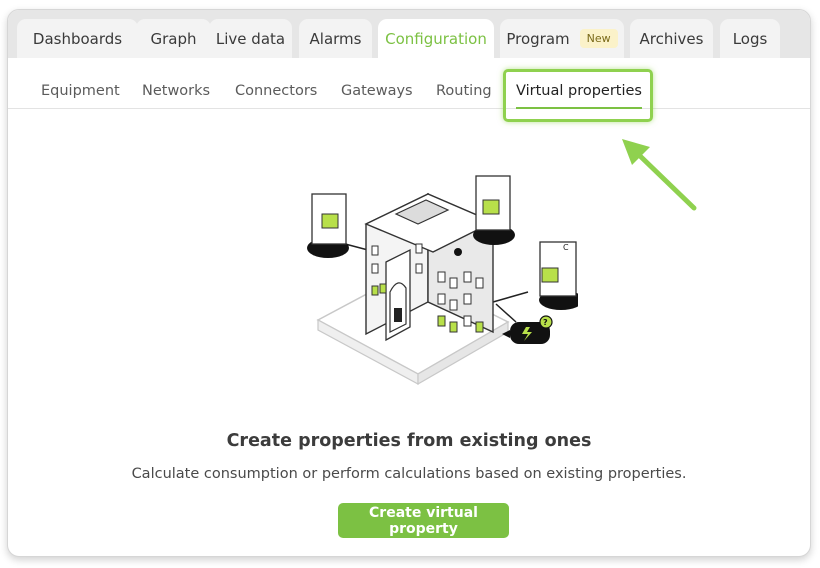 The width and height of the screenshot is (820, 568). I want to click on tab-label: Archives, so click(671, 38).